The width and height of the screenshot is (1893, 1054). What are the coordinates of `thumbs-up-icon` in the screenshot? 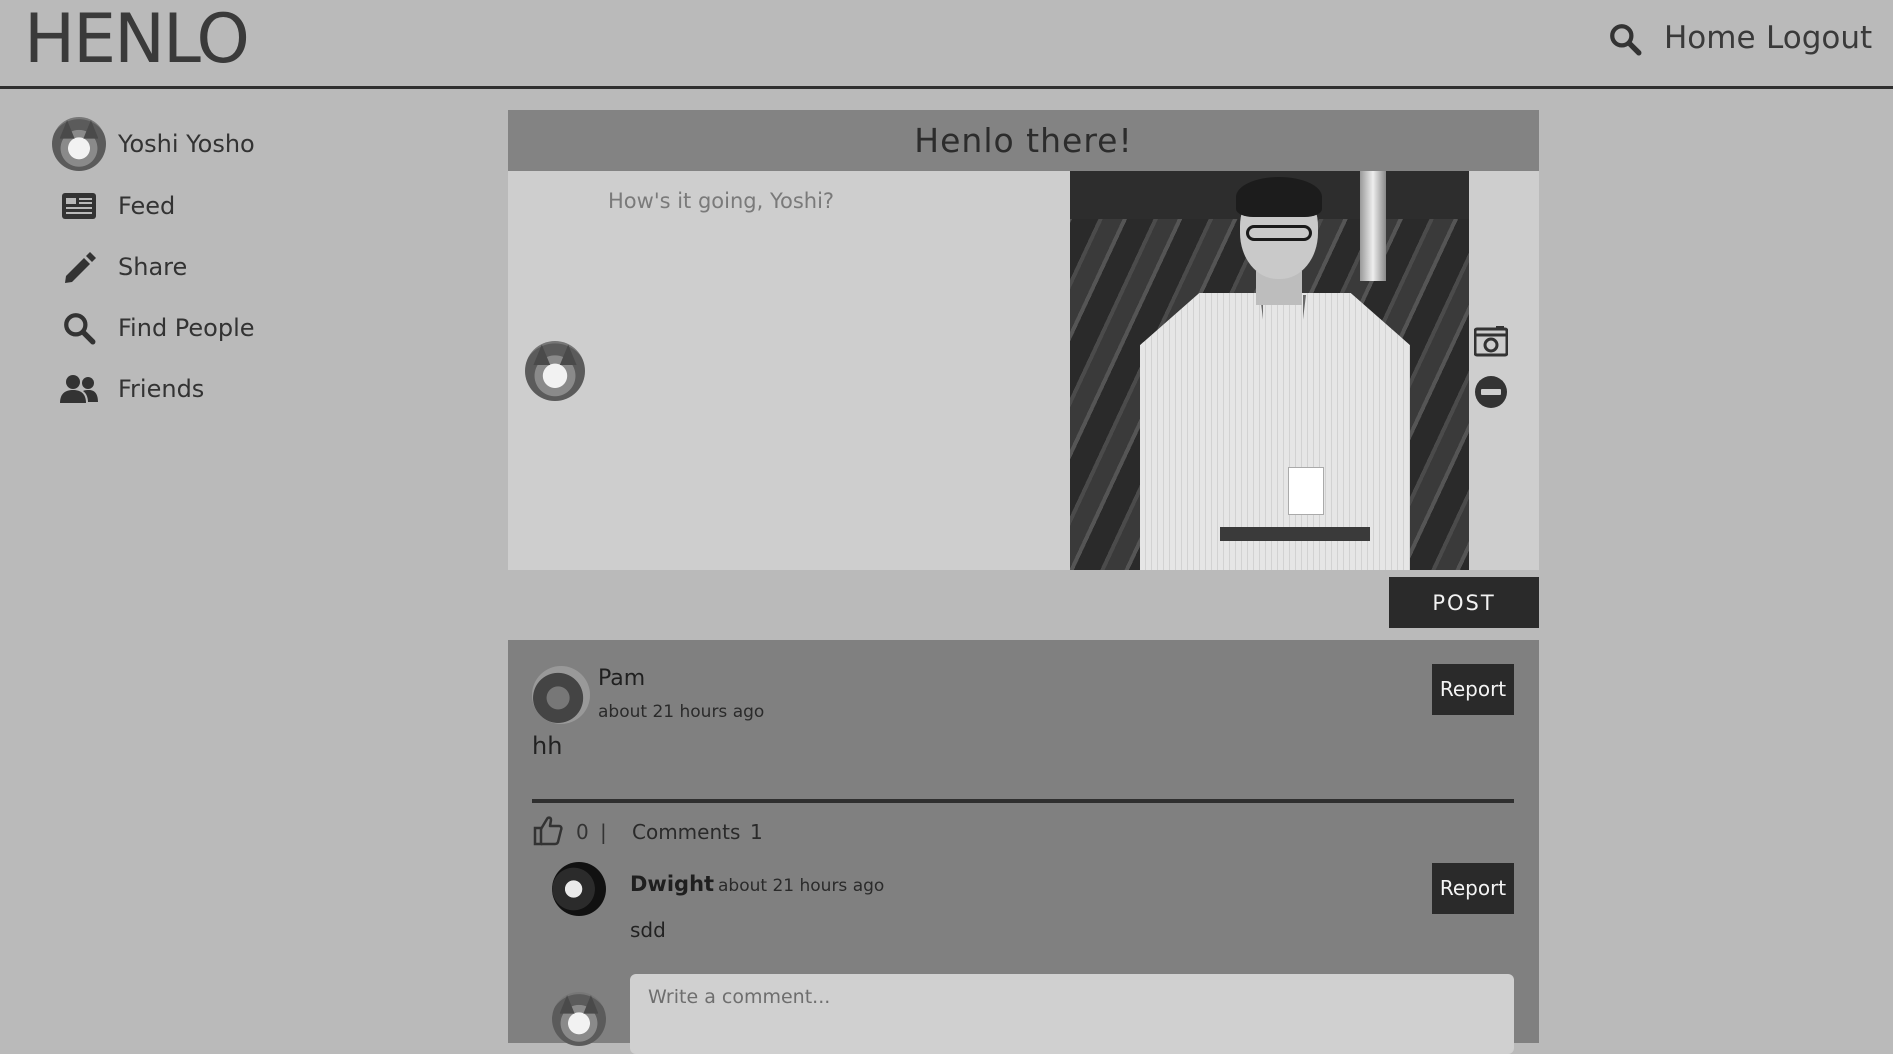 It's located at (548, 830).